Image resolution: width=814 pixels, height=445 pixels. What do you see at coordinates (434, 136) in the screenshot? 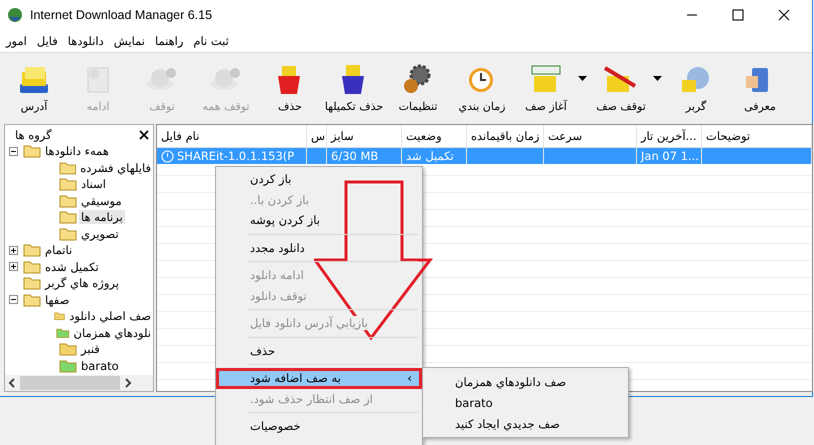
I see `column-header: وضعيت` at bounding box center [434, 136].